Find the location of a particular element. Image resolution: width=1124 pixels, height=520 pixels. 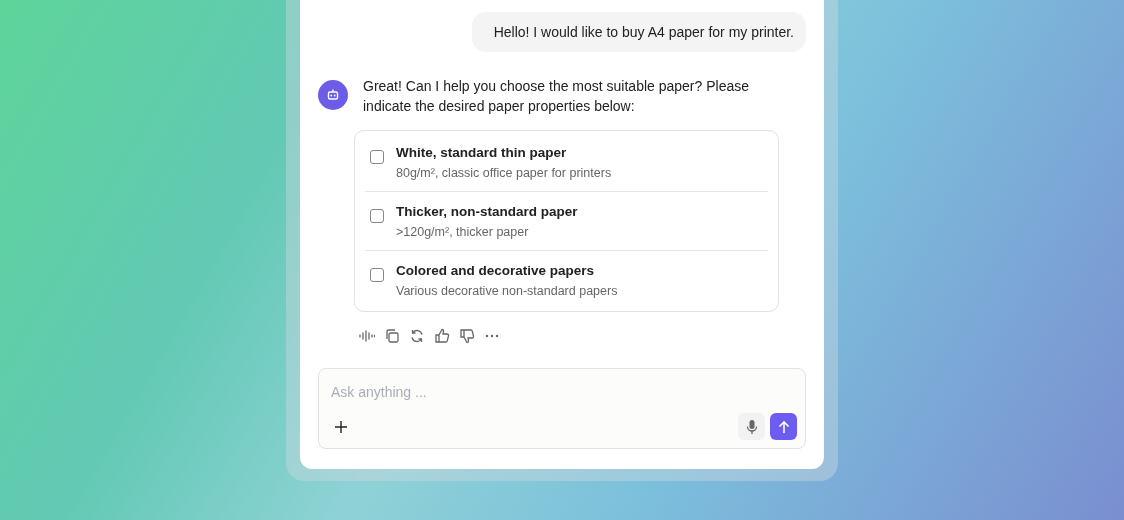

option-title: Thicker, non-standard paper is located at coordinates (487, 211).